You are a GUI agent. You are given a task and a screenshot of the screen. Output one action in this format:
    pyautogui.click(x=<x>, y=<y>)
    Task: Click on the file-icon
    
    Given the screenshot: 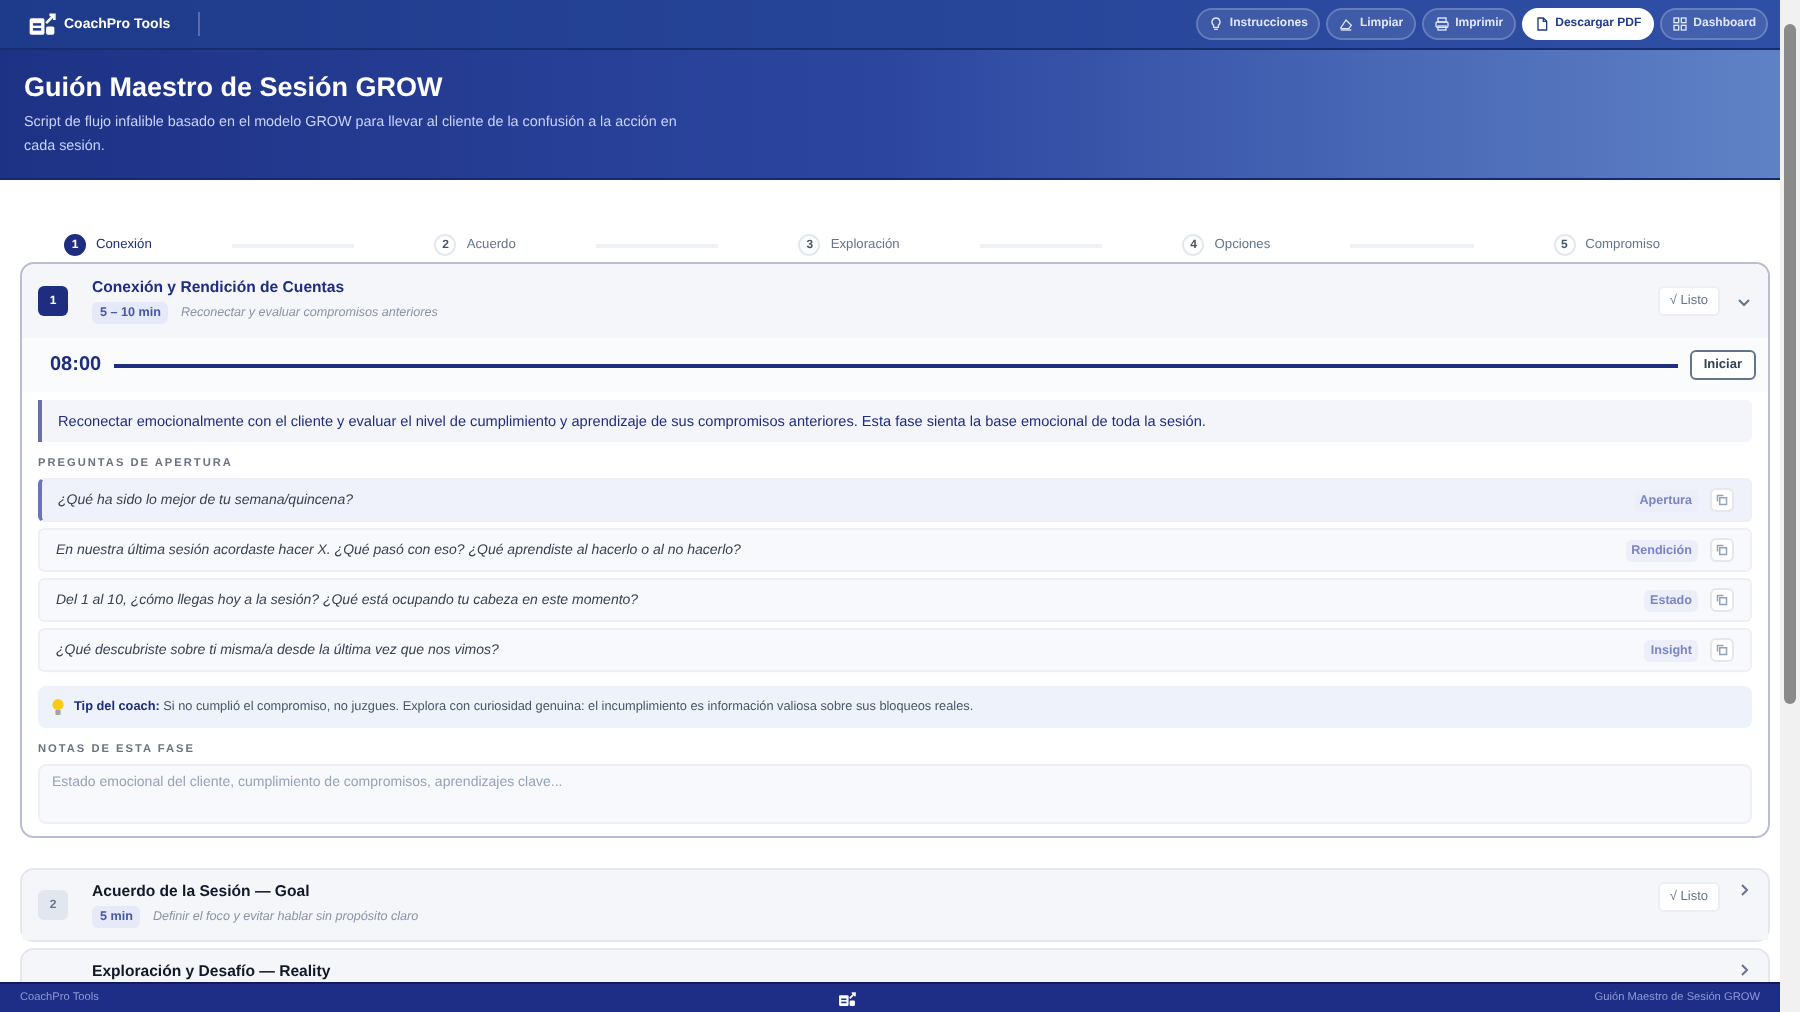 What is the action you would take?
    pyautogui.click(x=1541, y=24)
    